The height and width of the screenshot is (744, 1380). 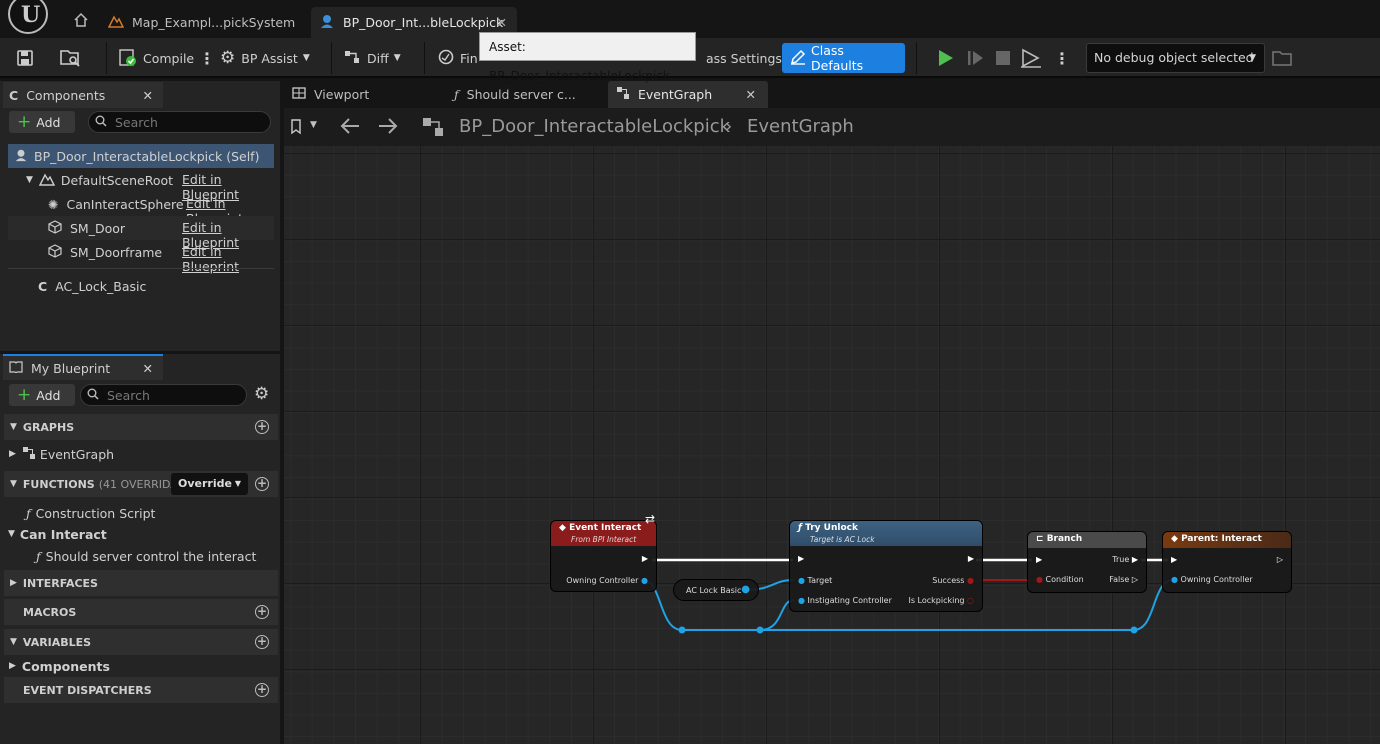 What do you see at coordinates (745, 589) in the screenshot?
I see `ac-lock-output-pin: ●` at bounding box center [745, 589].